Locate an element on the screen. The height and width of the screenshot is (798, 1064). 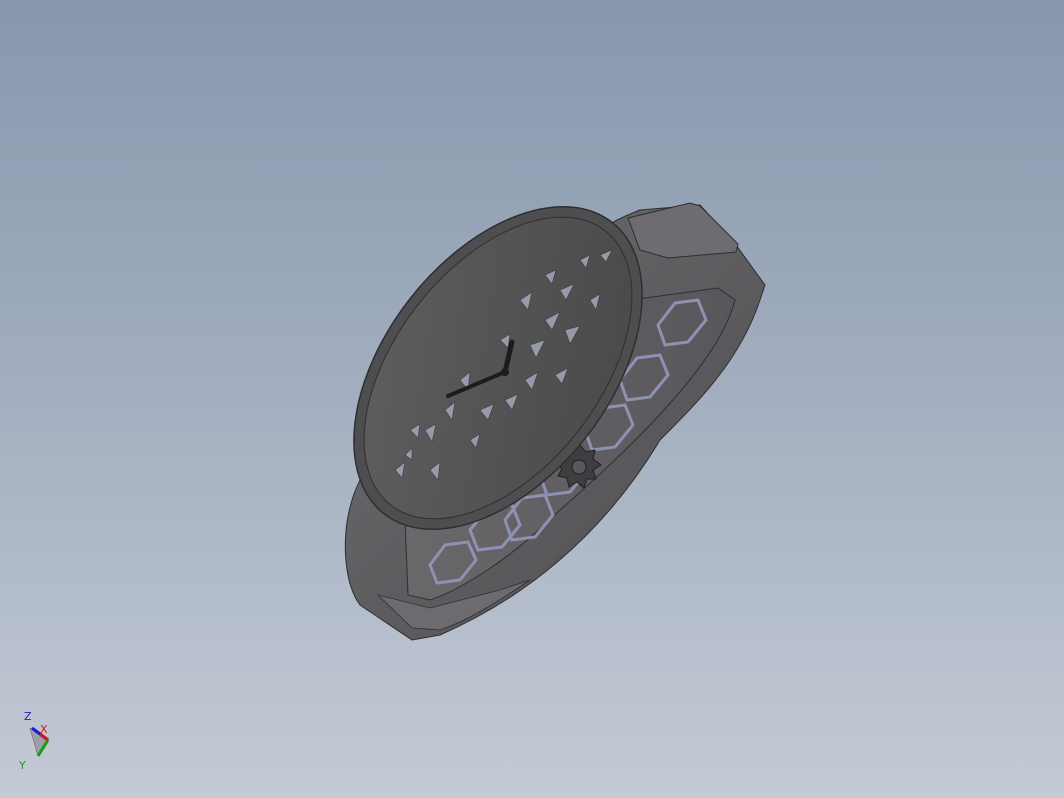
coordinate-triad: Z X Y is located at coordinates (43, 741).